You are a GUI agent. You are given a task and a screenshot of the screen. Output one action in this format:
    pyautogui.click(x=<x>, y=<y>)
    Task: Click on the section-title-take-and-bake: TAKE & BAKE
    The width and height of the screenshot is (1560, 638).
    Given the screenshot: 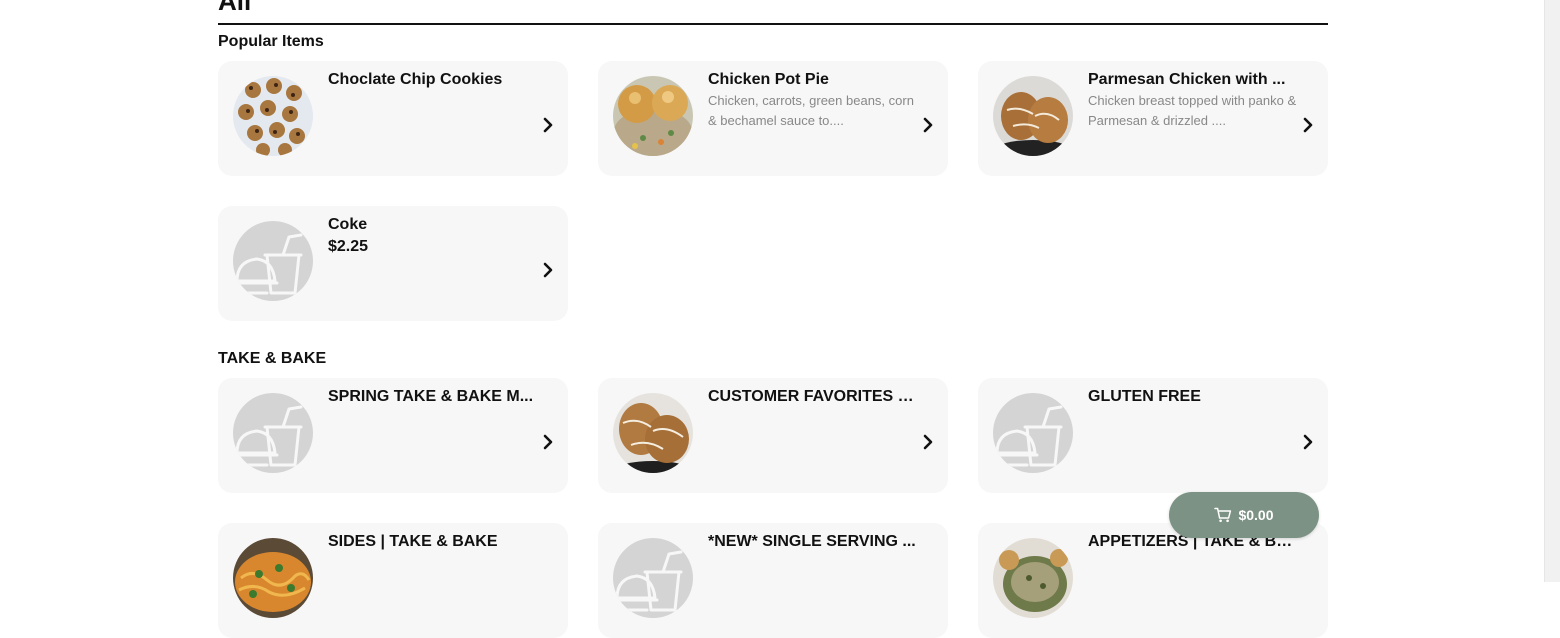 What is the action you would take?
    pyautogui.click(x=272, y=358)
    